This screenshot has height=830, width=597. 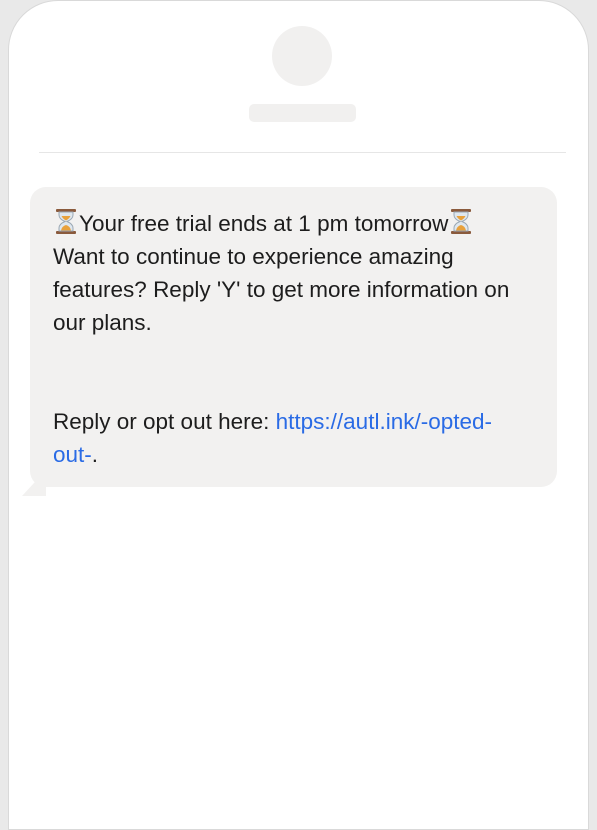 I want to click on message-line-1: Your free trial ends at 1 pm tomorrow, so click(x=295, y=223).